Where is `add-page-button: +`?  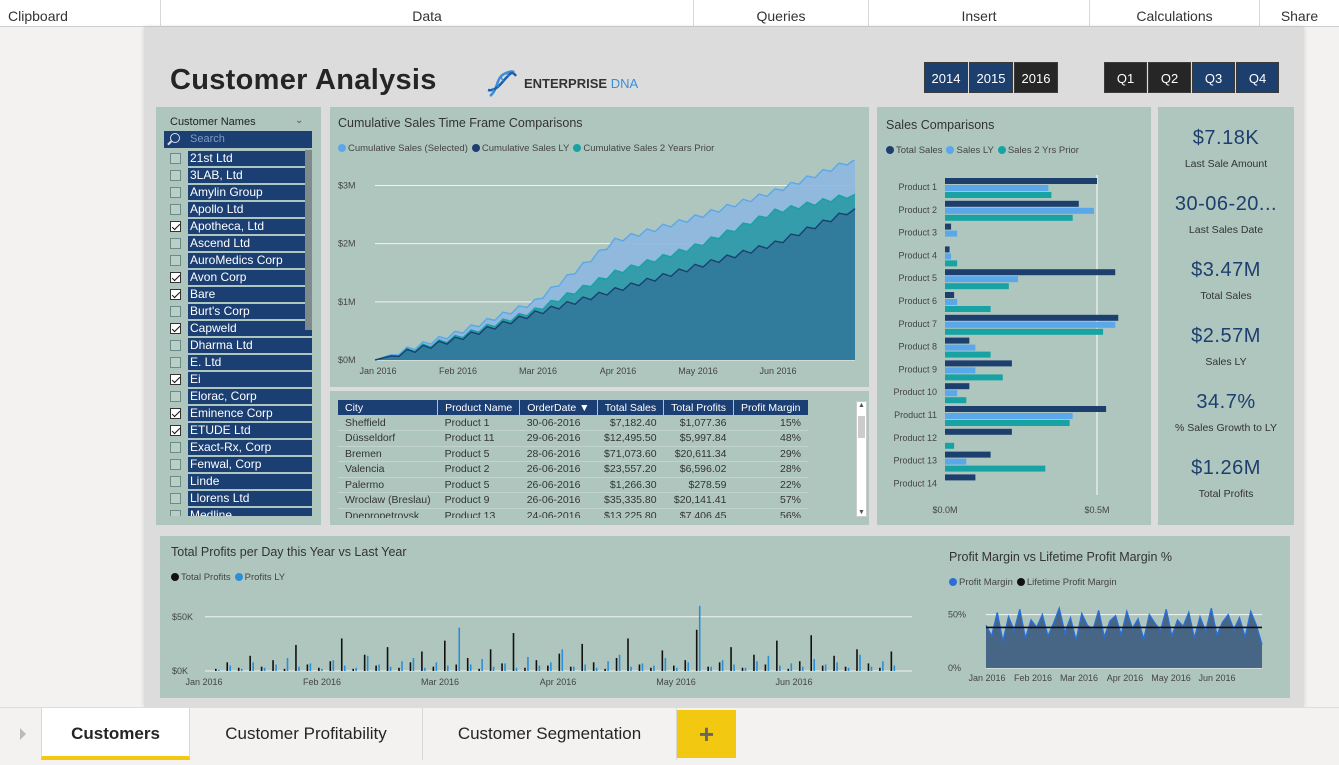 add-page-button: + is located at coordinates (706, 734).